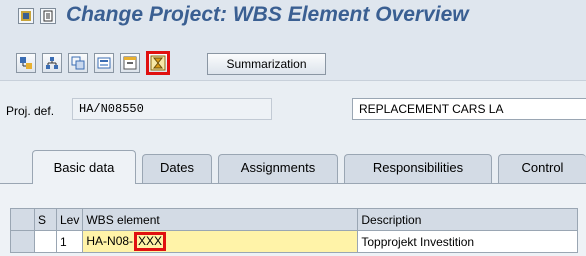 Image resolution: width=586 pixels, height=256 pixels. Describe the element at coordinates (469, 109) in the screenshot. I see `proj-def-description-field: REPLACEMENT CARS LA` at that location.